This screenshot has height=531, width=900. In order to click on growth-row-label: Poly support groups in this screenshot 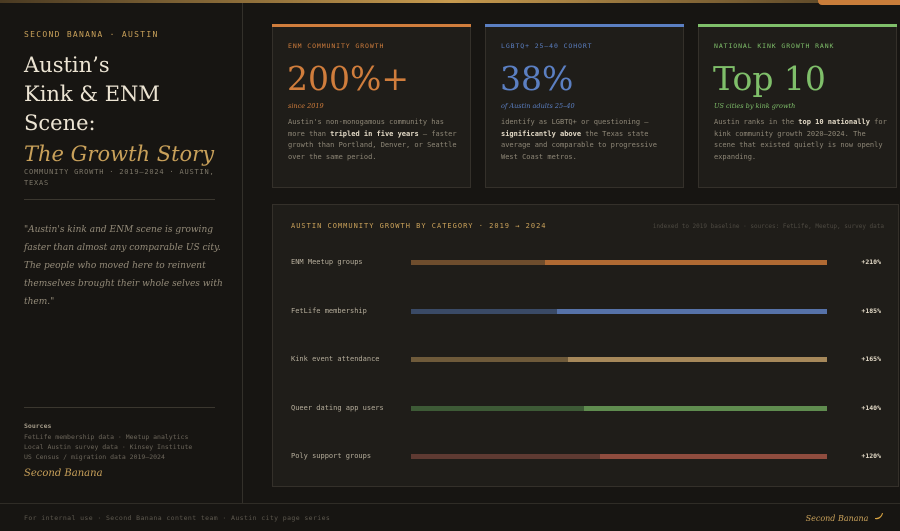, I will do `click(331, 456)`.